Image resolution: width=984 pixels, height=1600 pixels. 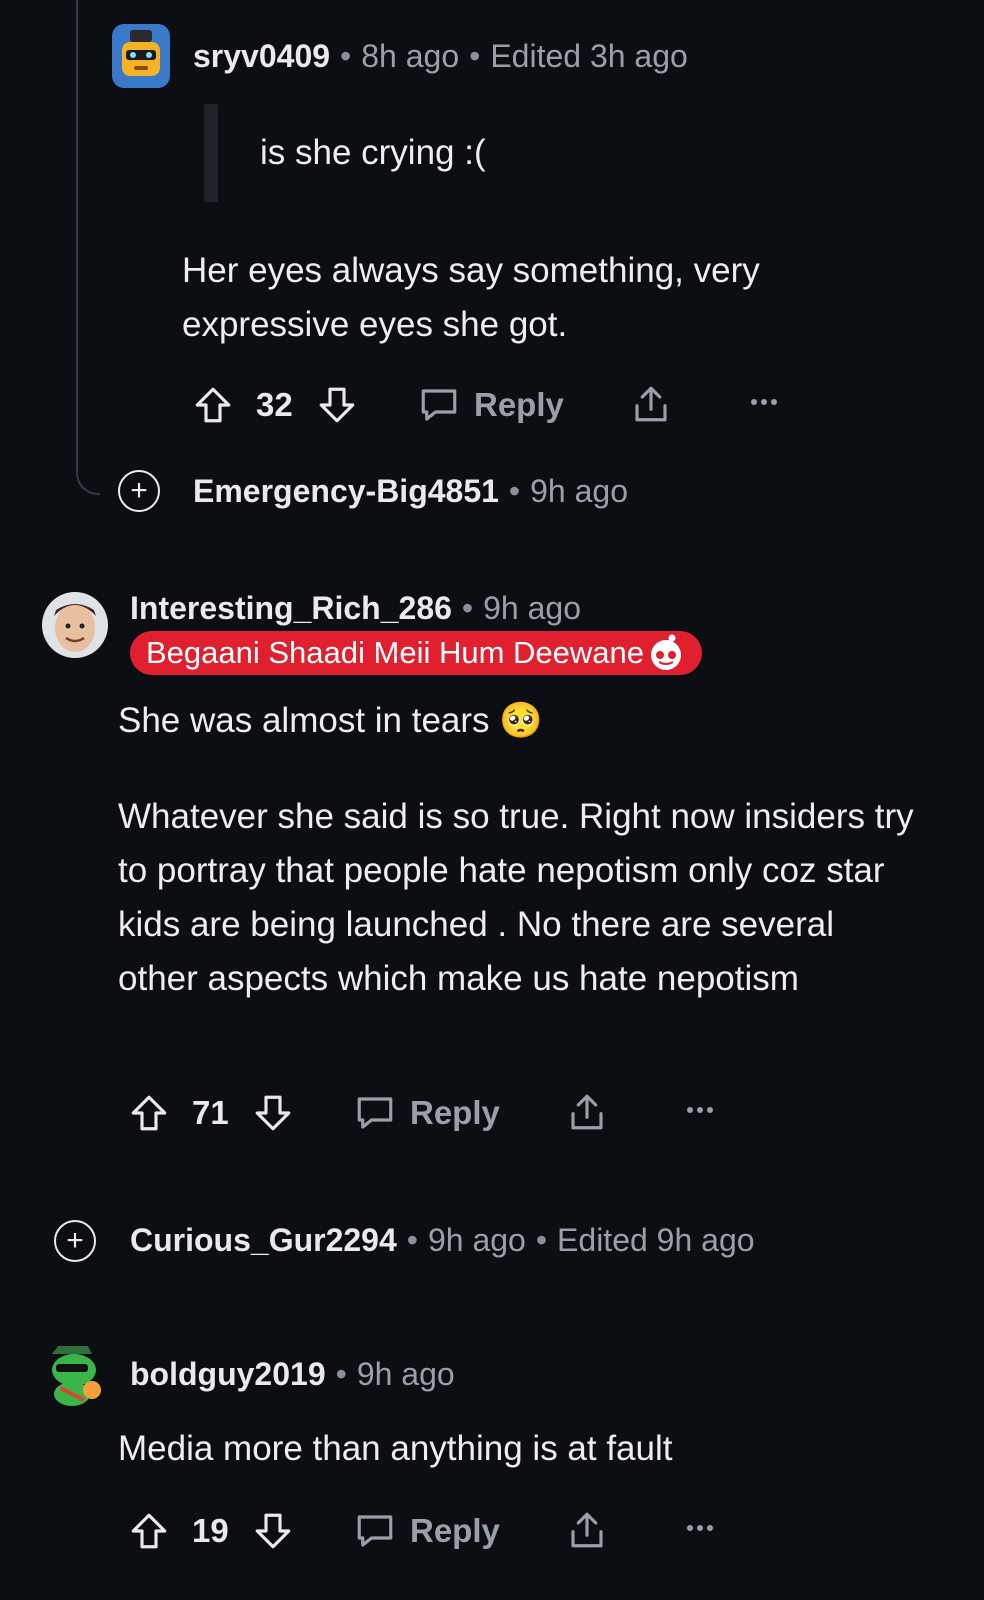 I want to click on username: Curious_Gur2294, so click(x=263, y=1240).